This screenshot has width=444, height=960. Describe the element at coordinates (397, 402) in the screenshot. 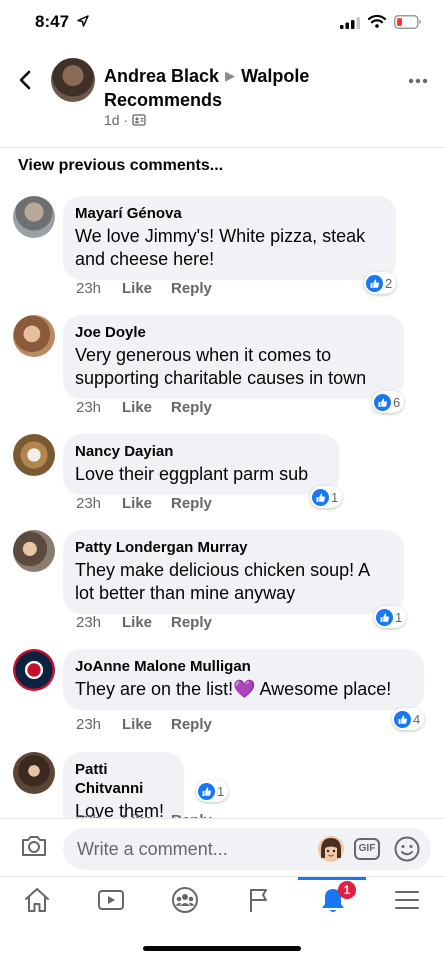

I see `reaction-number: 6` at that location.